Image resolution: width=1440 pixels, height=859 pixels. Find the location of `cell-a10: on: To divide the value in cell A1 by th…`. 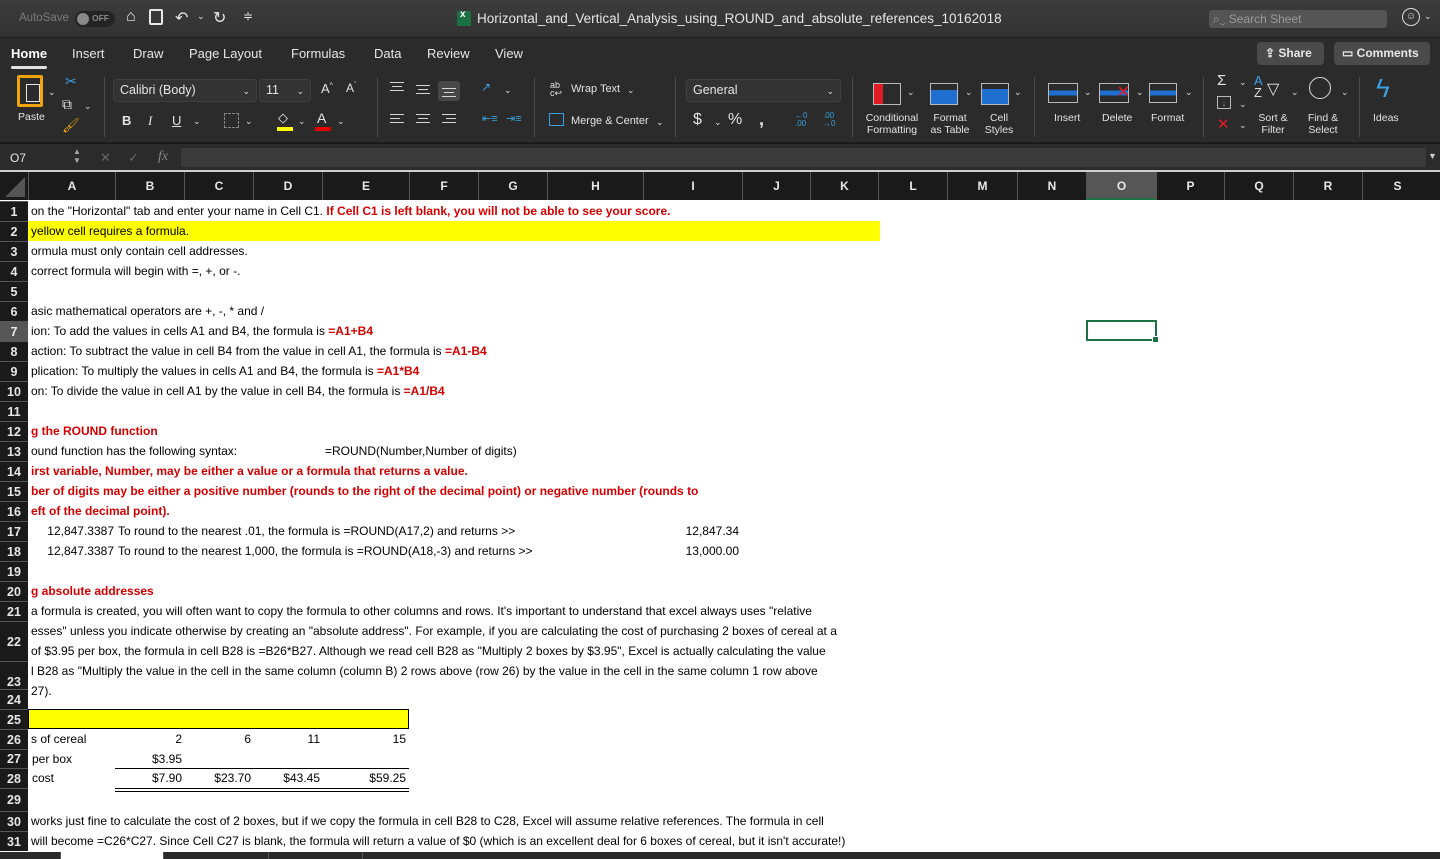

cell-a10: on: To divide the value in cell A1 by th… is located at coordinates (238, 391).